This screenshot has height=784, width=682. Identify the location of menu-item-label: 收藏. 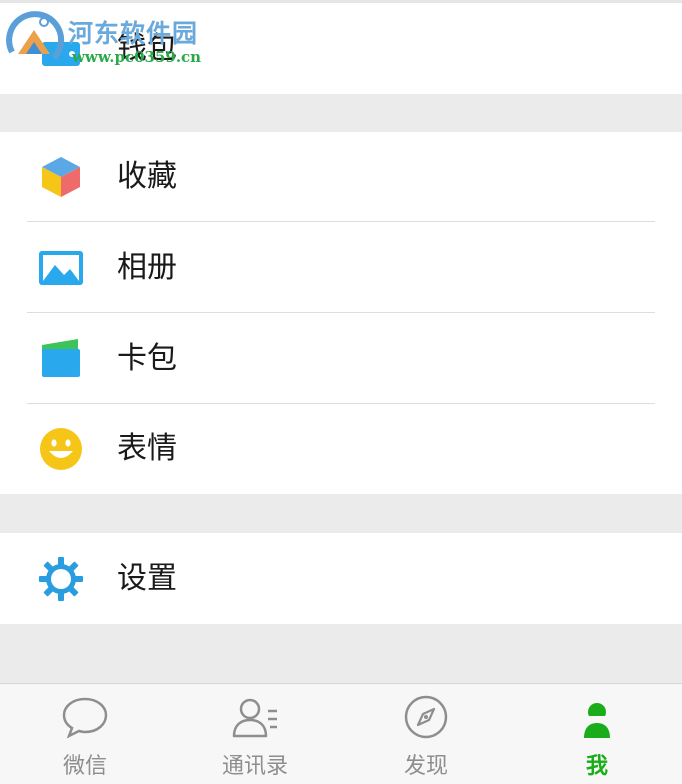
(147, 176).